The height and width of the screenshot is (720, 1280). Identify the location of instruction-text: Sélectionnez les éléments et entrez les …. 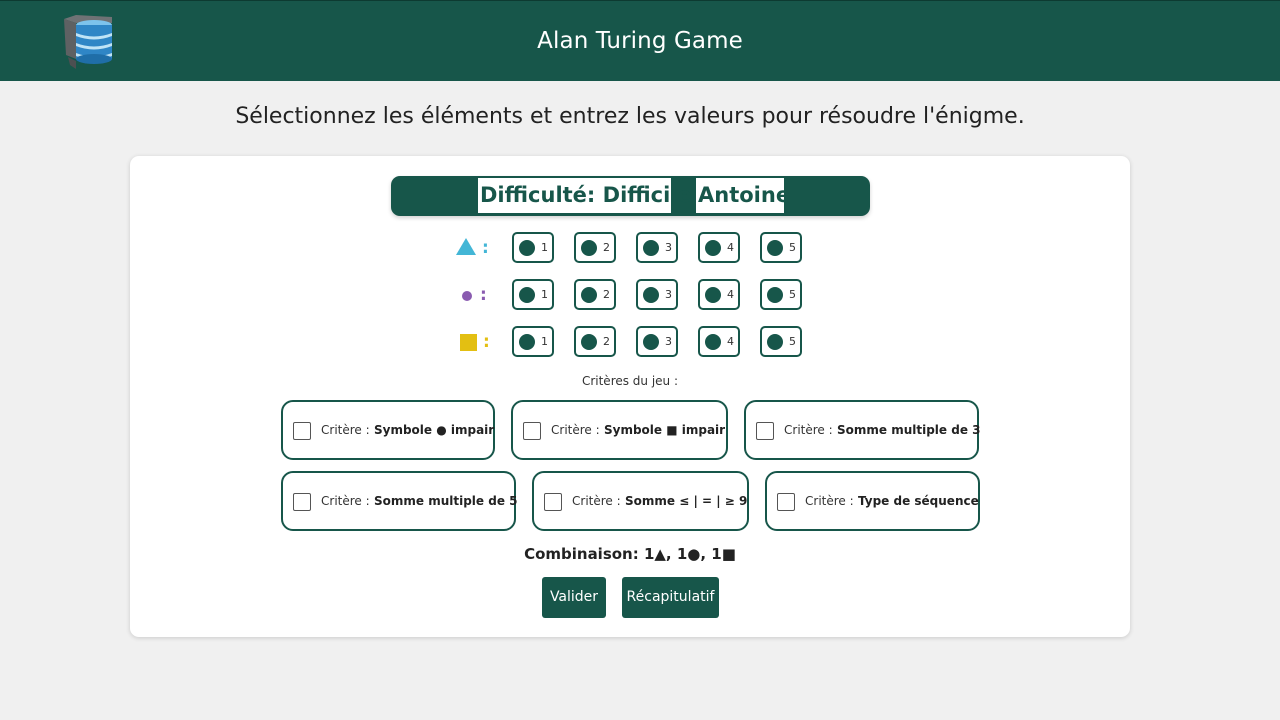
(630, 116).